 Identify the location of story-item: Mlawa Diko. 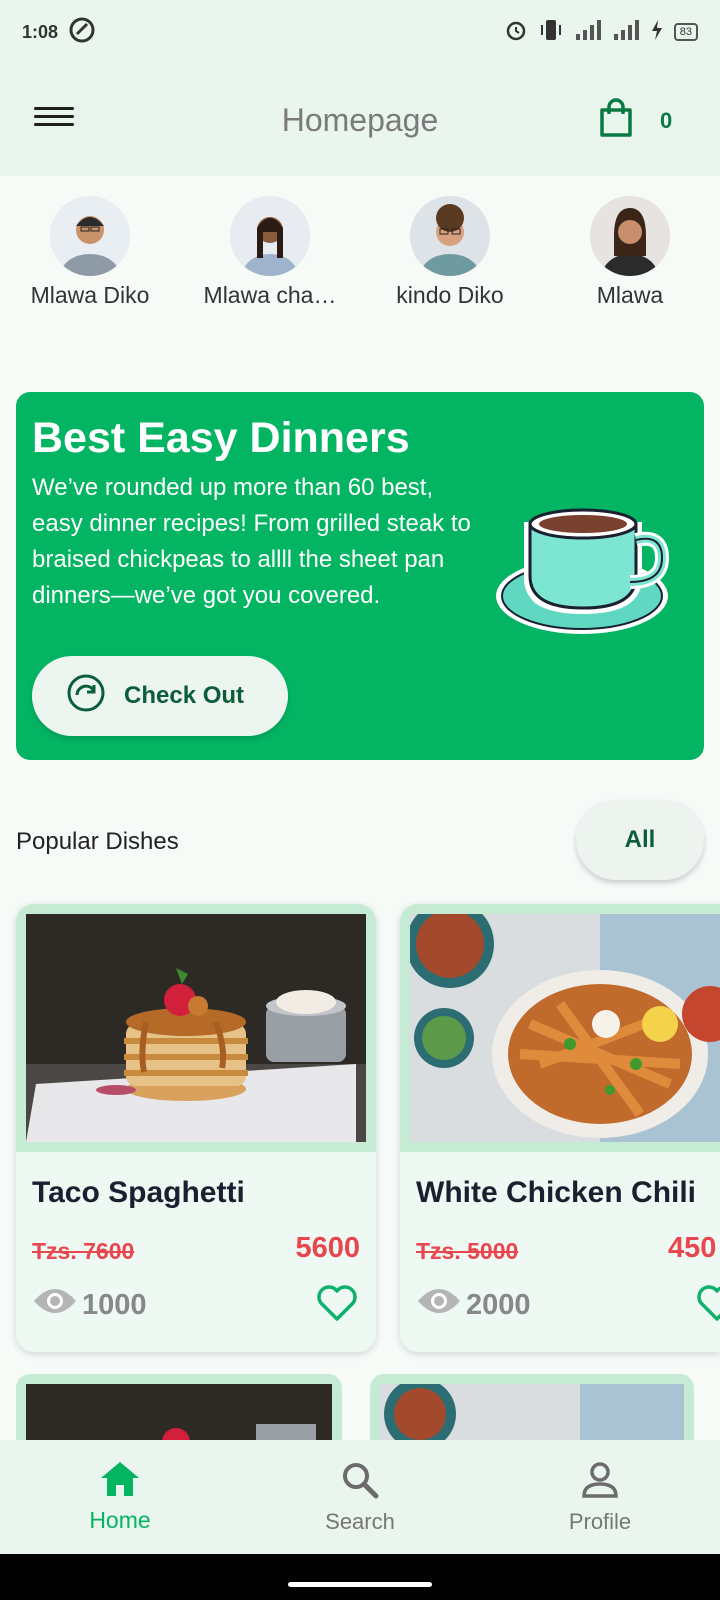
(90, 252).